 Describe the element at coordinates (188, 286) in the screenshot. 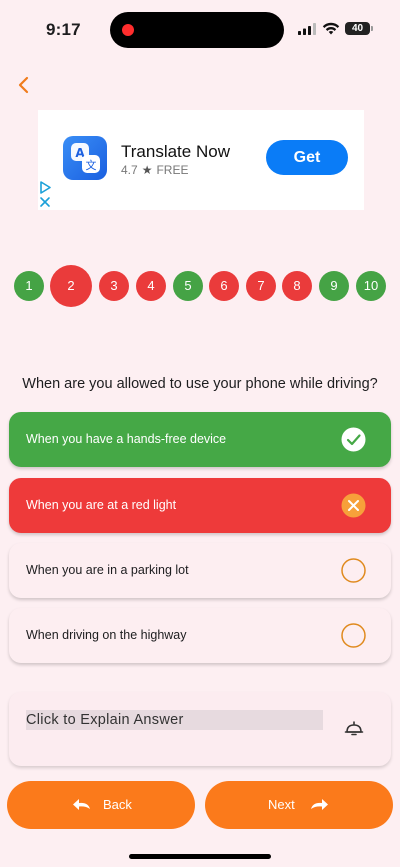

I see `question-number-5: 5` at that location.